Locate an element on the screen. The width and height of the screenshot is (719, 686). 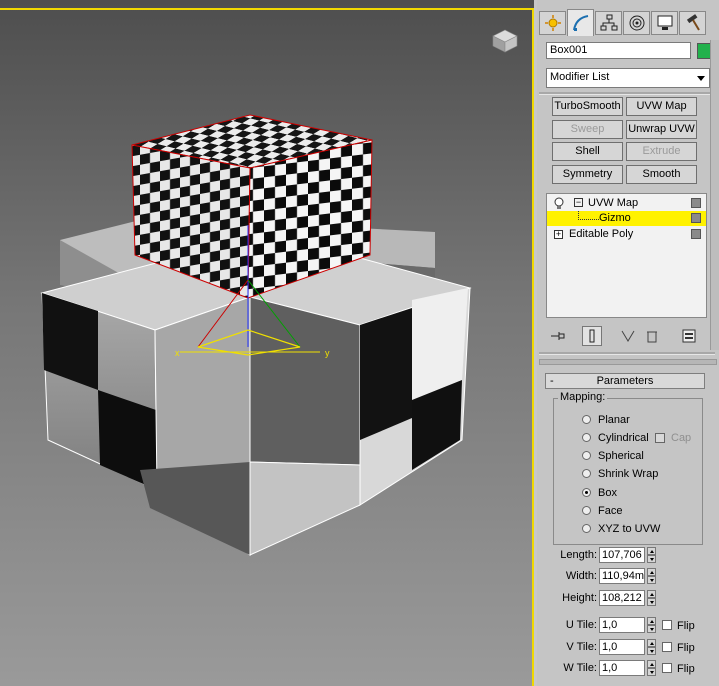
length-label: Length: is located at coordinates (578, 555).